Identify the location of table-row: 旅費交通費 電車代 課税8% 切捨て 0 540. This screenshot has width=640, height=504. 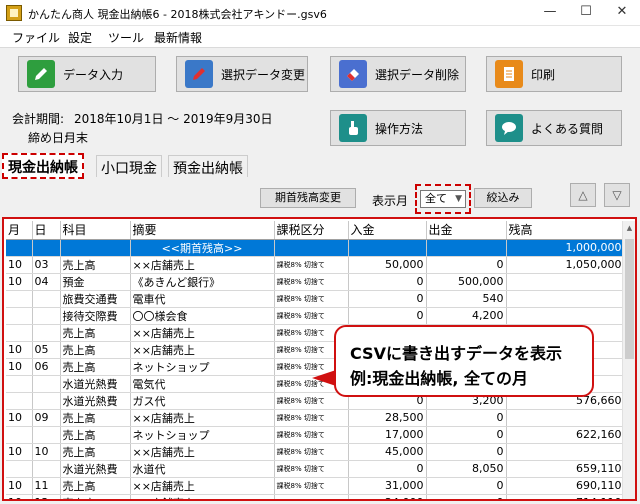
(315, 299).